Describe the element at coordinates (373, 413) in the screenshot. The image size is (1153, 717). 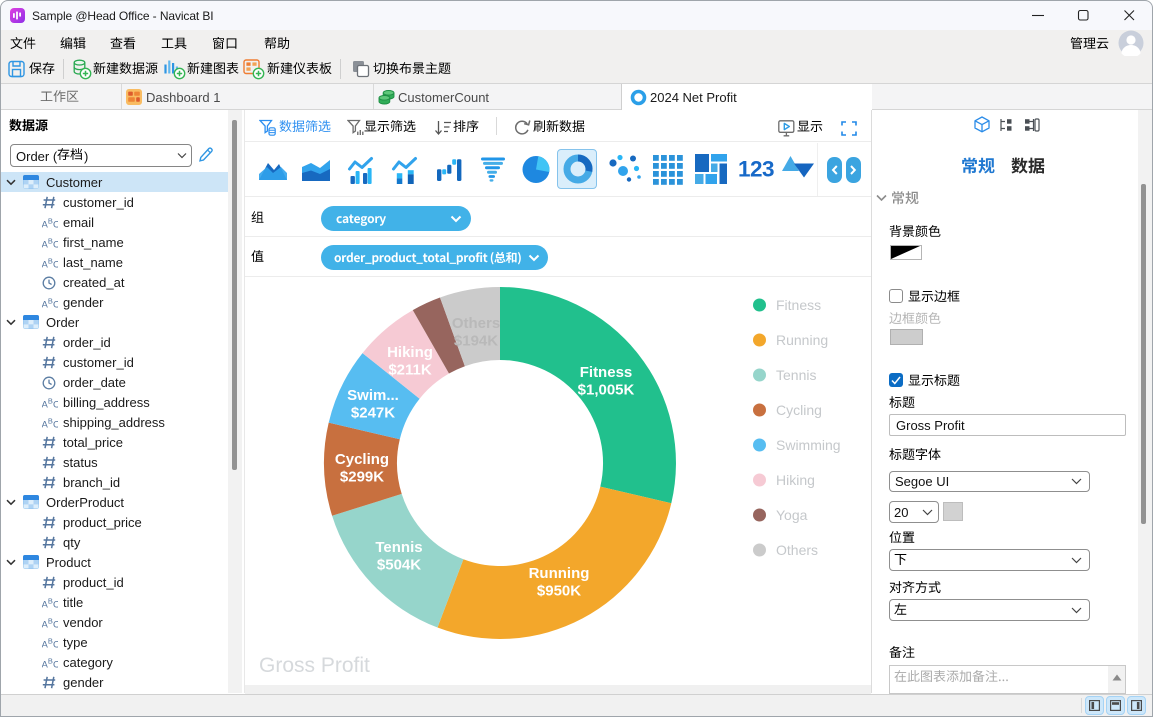
I see `svg-text: $247K` at that location.